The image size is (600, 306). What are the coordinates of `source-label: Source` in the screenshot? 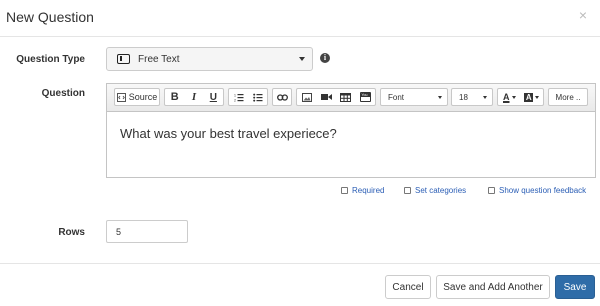 It's located at (143, 97).